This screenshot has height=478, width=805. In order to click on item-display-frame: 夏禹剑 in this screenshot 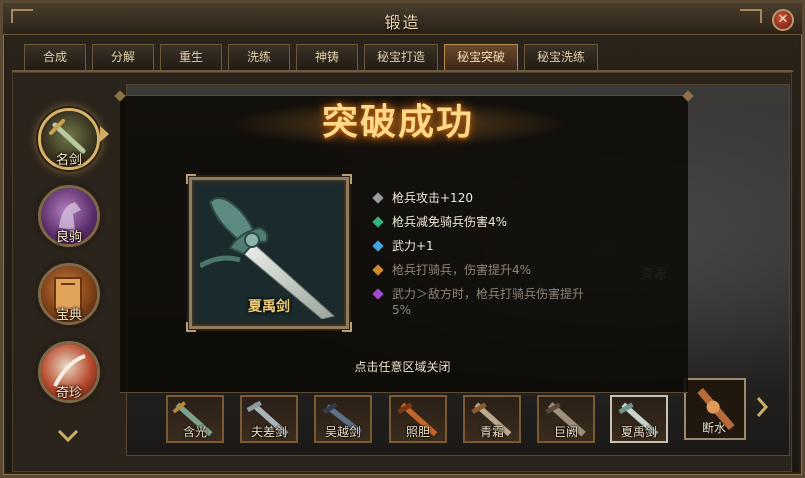, I will do `click(269, 253)`.